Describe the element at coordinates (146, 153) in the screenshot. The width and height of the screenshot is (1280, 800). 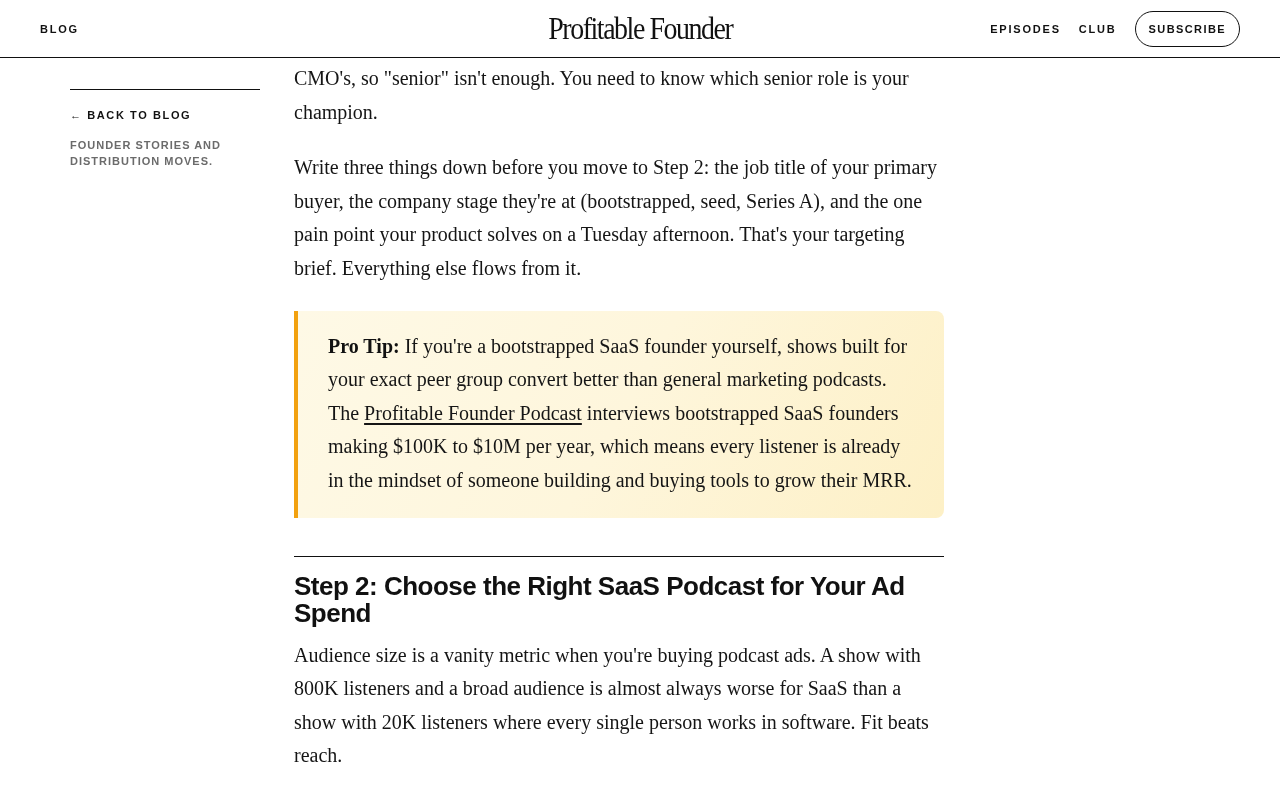
I see `sidebar-tagline: FOUNDER STORIES AND DISTRIBUTION MOVES.` at that location.